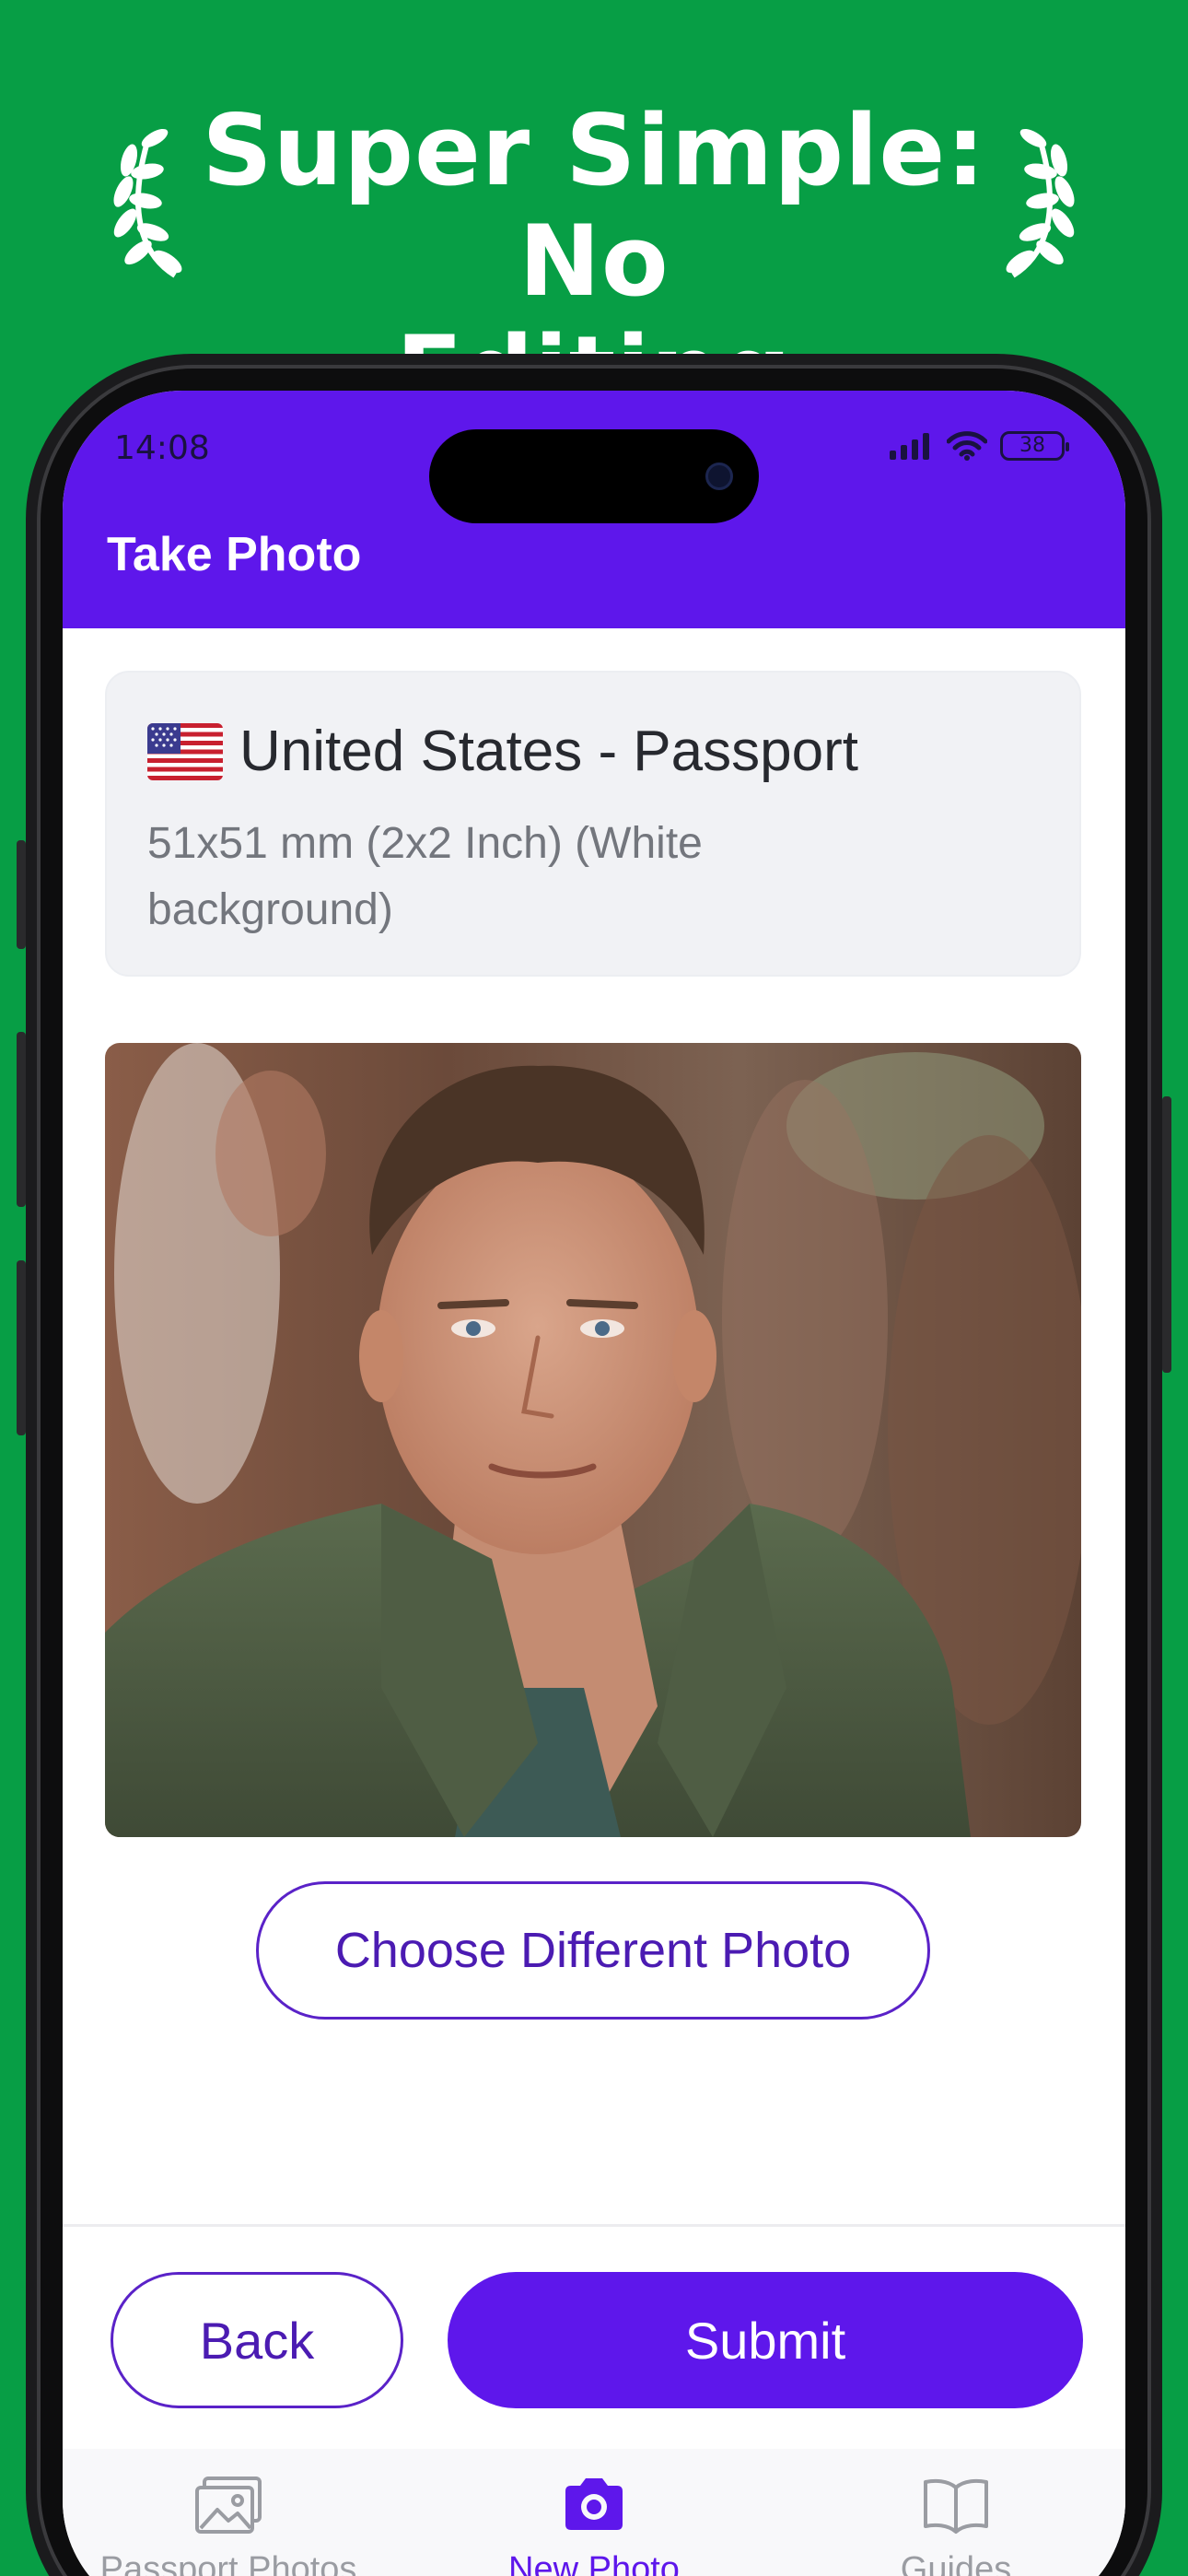  Describe the element at coordinates (257, 2340) in the screenshot. I see `back-button: Back` at that location.